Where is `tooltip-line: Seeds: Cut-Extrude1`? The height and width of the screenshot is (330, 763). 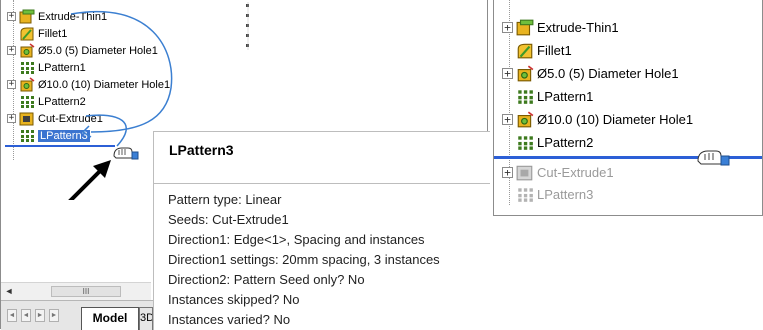
tooltip-line: Seeds: Cut-Extrude1 is located at coordinates (228, 219).